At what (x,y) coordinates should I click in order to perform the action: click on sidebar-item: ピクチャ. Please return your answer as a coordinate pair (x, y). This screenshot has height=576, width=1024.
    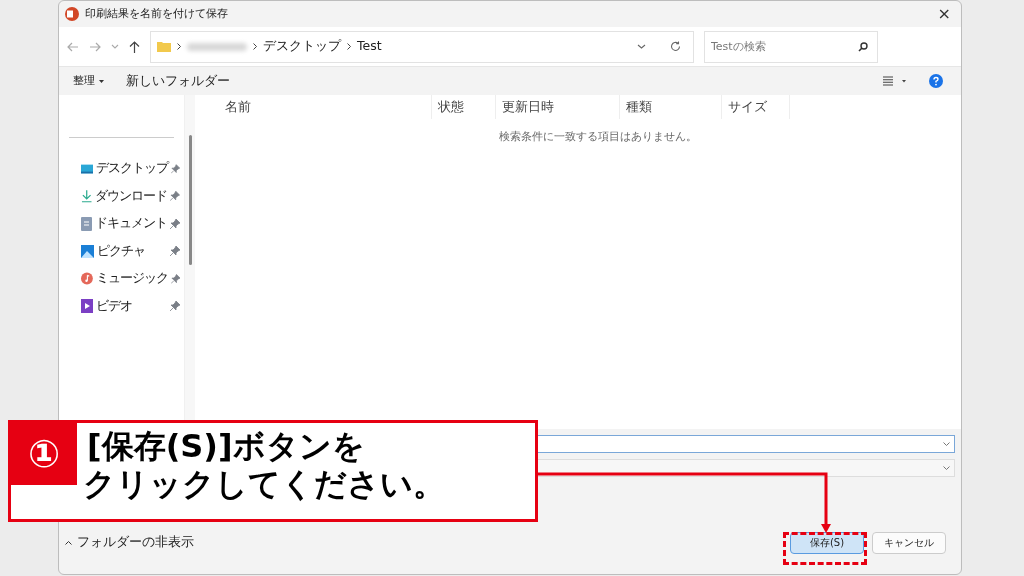
    Looking at the image, I should click on (121, 251).